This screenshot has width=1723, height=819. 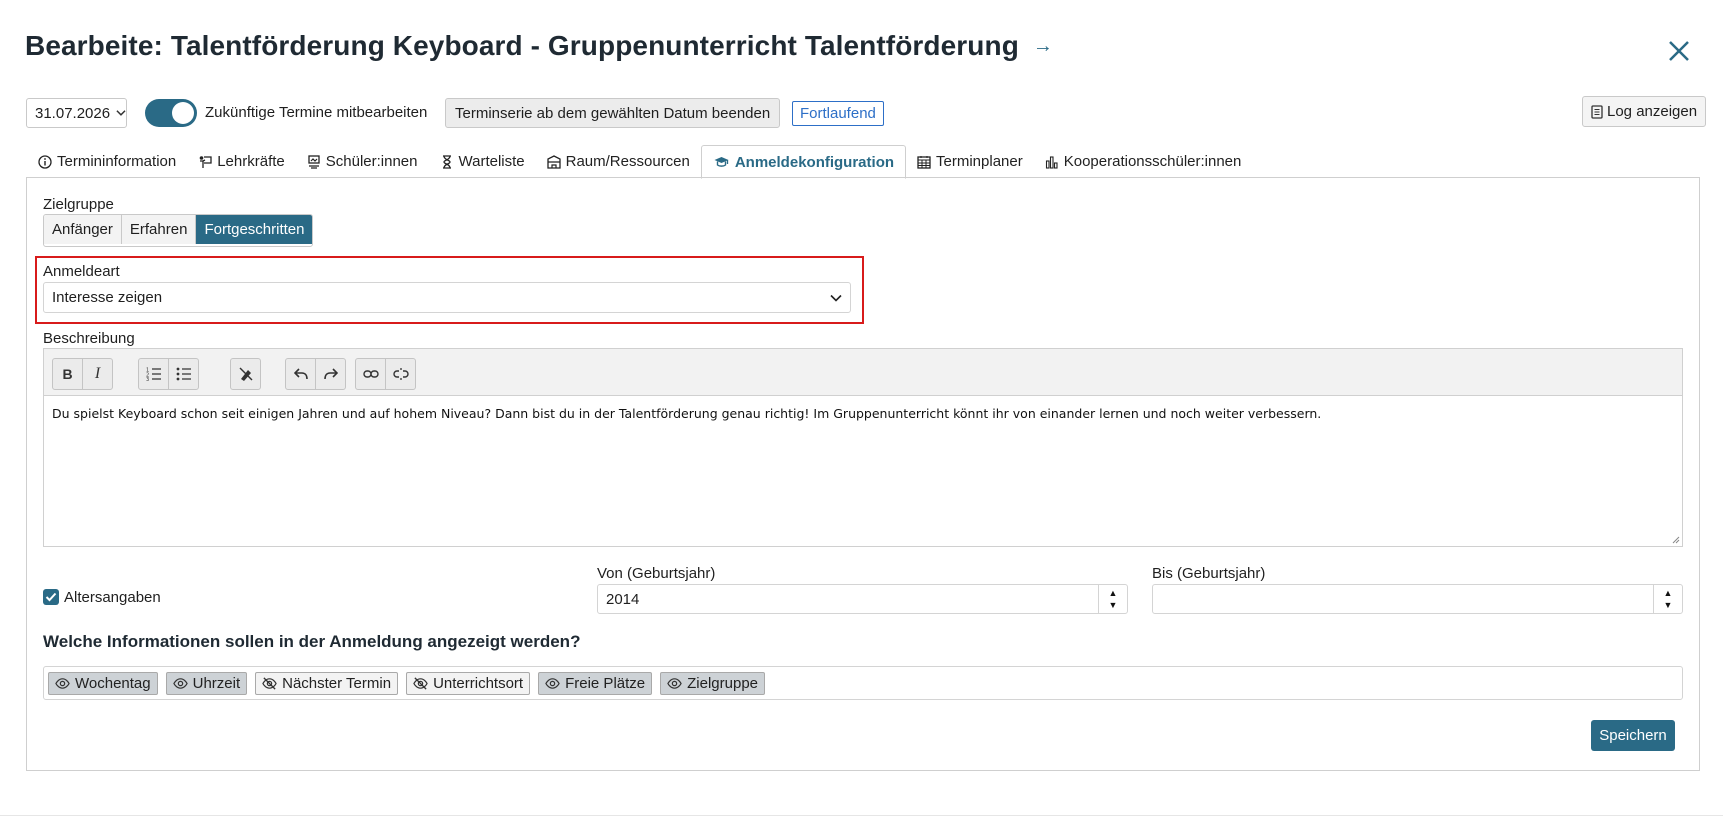 What do you see at coordinates (147, 379) in the screenshot?
I see `svg-text: 3` at bounding box center [147, 379].